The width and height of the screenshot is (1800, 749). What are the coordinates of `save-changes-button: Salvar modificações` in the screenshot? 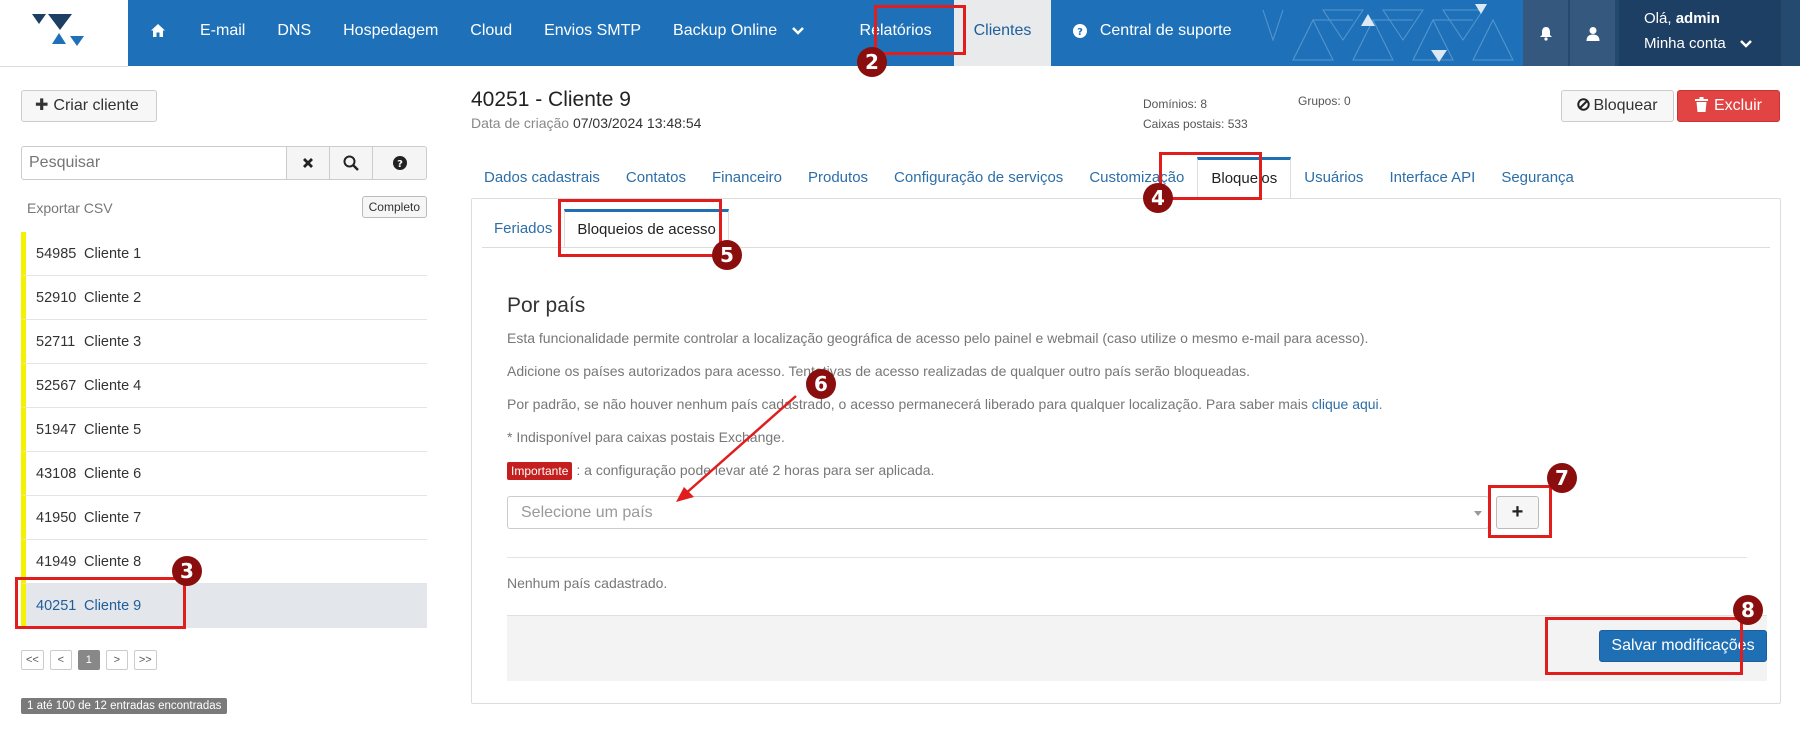 It's located at (1683, 646).